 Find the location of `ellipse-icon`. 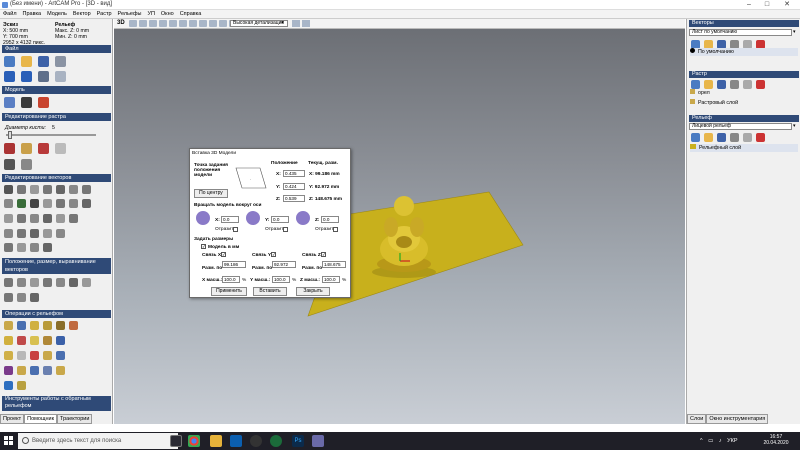

ellipse-icon is located at coordinates (34, 233).